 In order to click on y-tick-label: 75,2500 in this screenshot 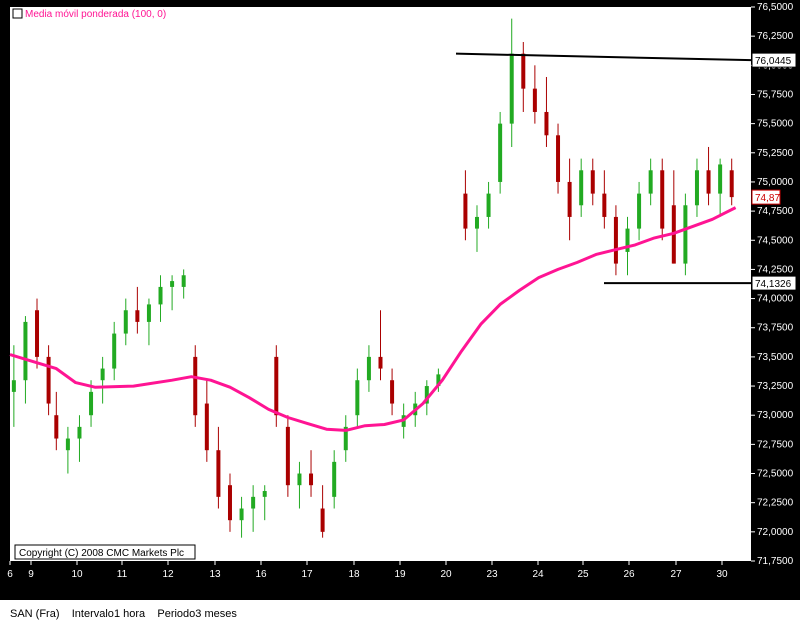, I will do `click(775, 153)`.